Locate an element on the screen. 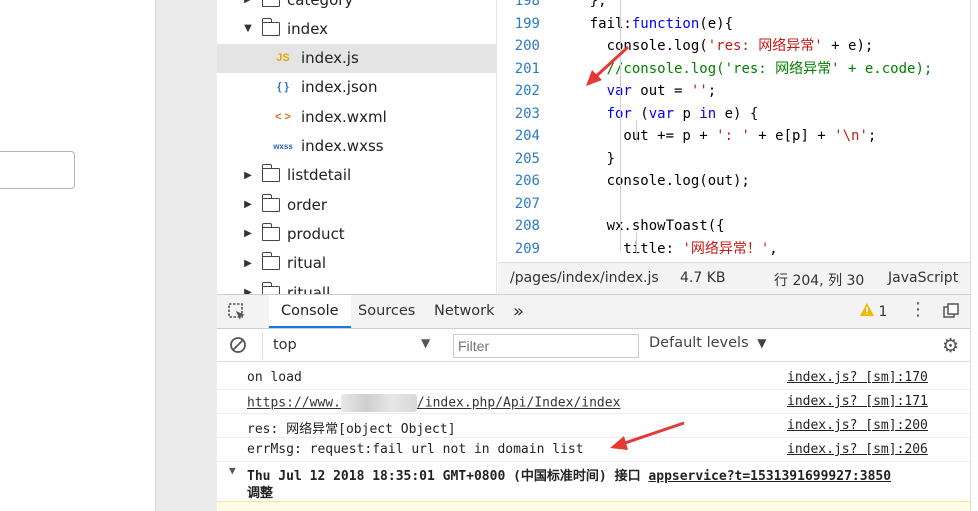 This screenshot has height=511, width=978. status-cursor-position: 行 204, 列 30 is located at coordinates (819, 281).